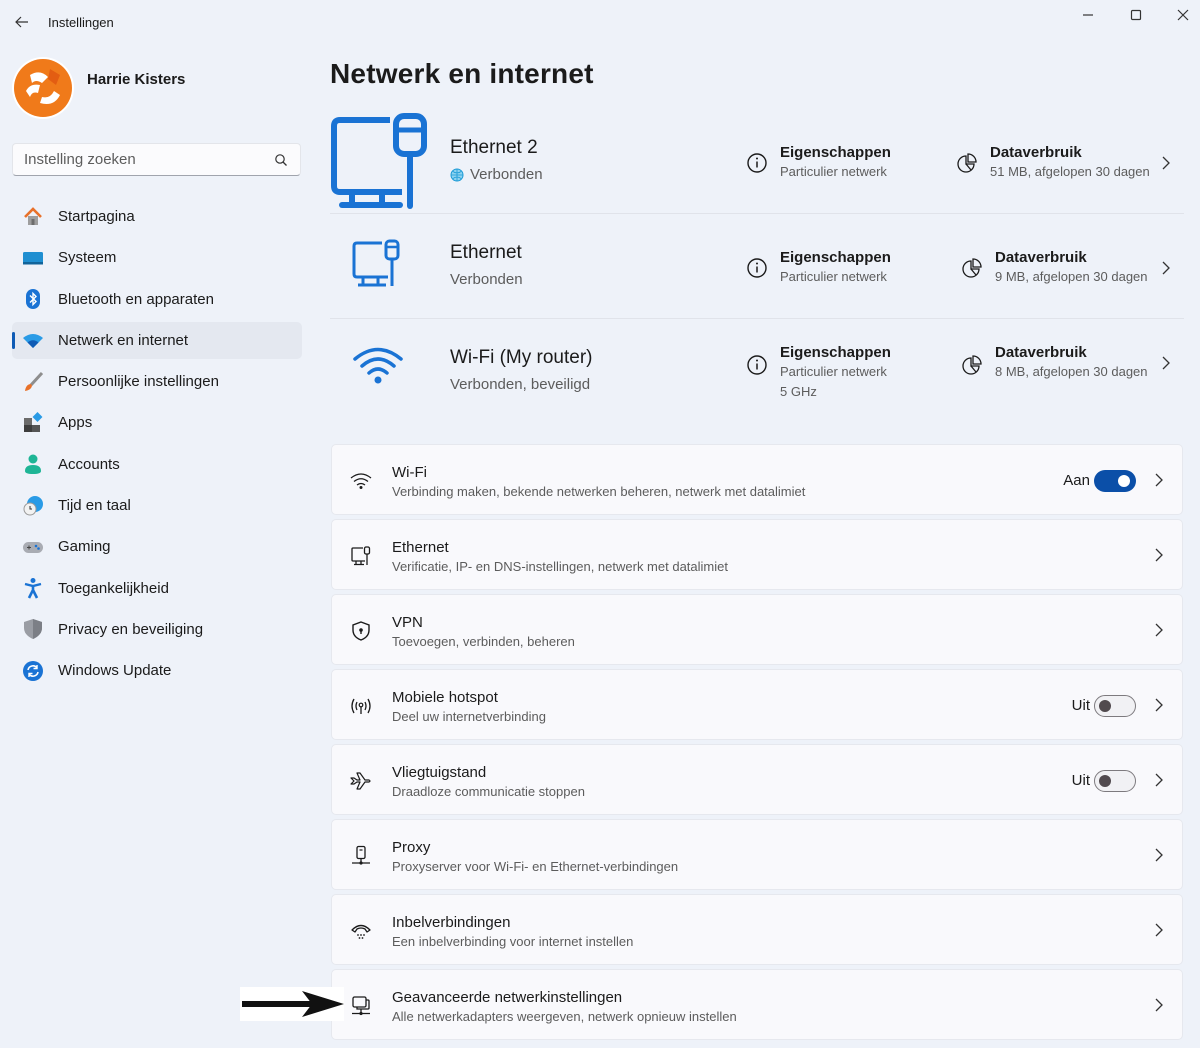  What do you see at coordinates (33, 629) in the screenshot?
I see `shield-icon` at bounding box center [33, 629].